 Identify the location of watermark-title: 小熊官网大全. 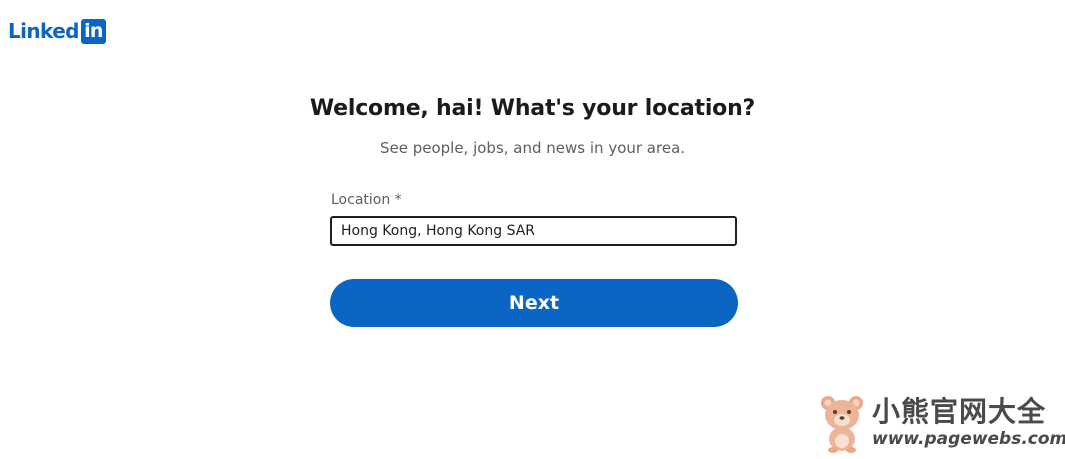
(959, 411).